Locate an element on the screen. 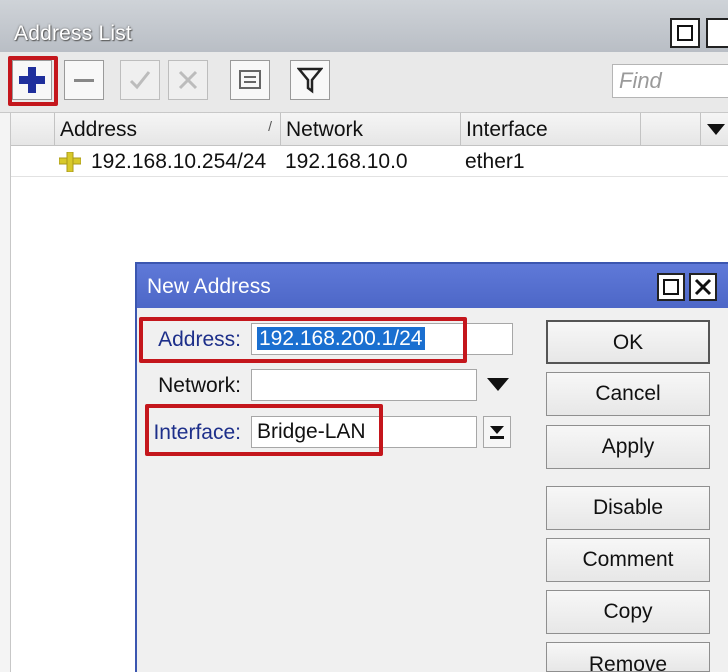  close-icon is located at coordinates (703, 287).